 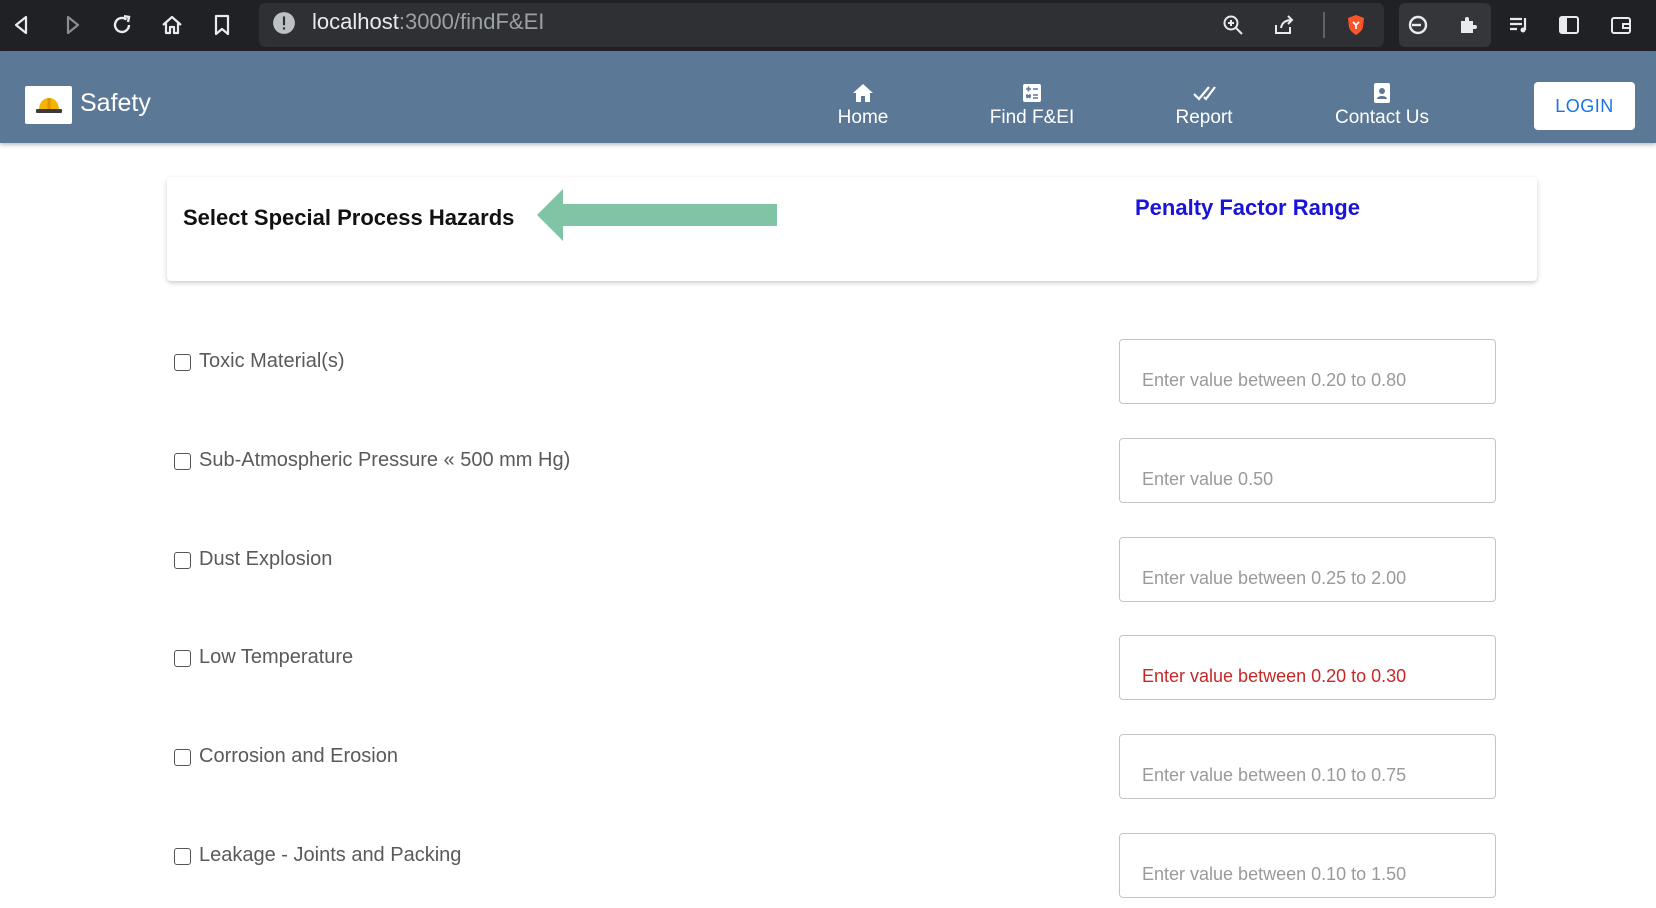 I want to click on toxic-materials-checkbox, so click(x=182, y=362).